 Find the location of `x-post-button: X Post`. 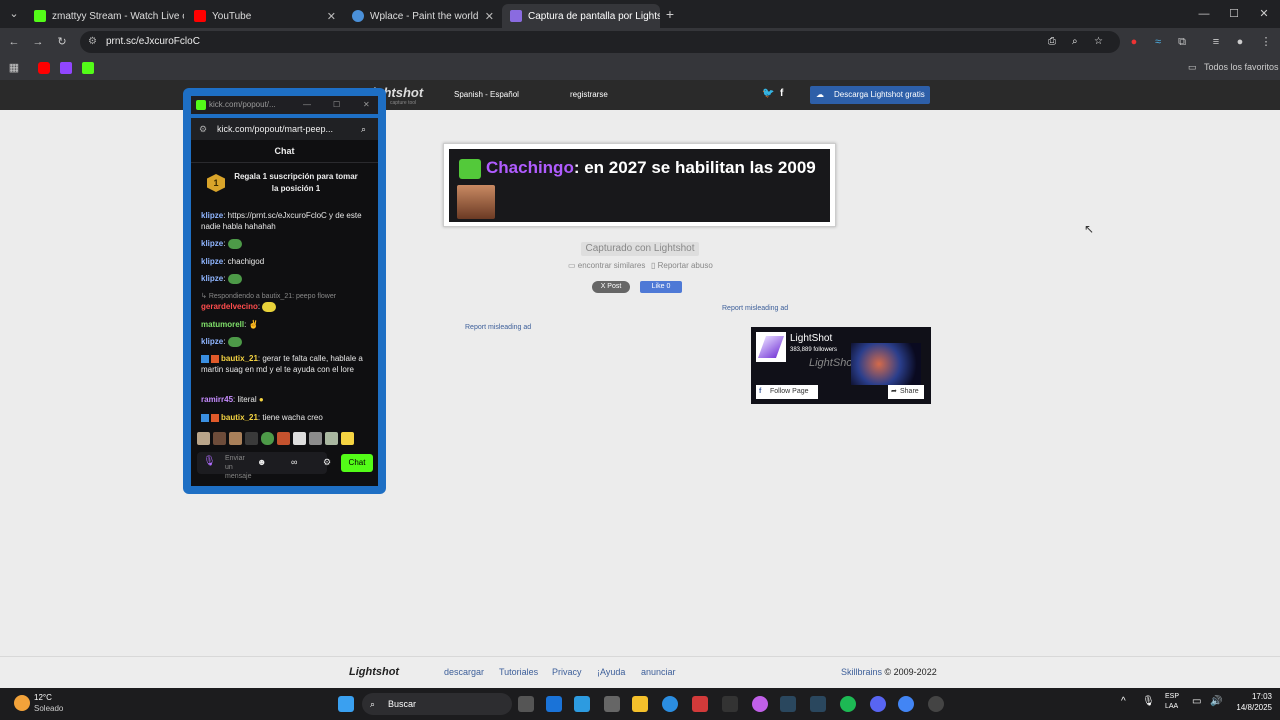

x-post-button: X Post is located at coordinates (611, 287).